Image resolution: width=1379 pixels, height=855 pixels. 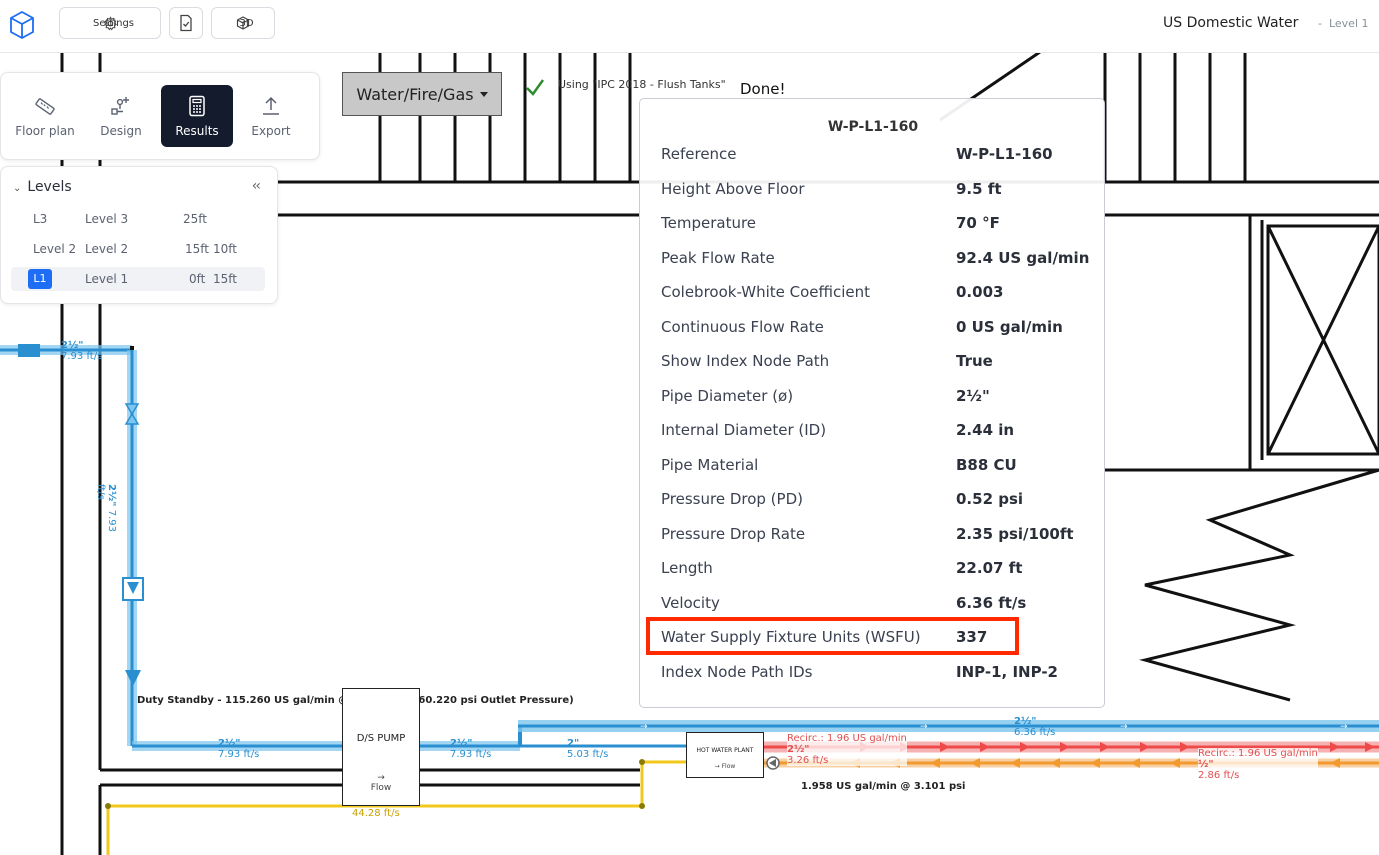 What do you see at coordinates (876, 190) in the screenshot?
I see `property-row: Height Above Floor 9.5 ft` at bounding box center [876, 190].